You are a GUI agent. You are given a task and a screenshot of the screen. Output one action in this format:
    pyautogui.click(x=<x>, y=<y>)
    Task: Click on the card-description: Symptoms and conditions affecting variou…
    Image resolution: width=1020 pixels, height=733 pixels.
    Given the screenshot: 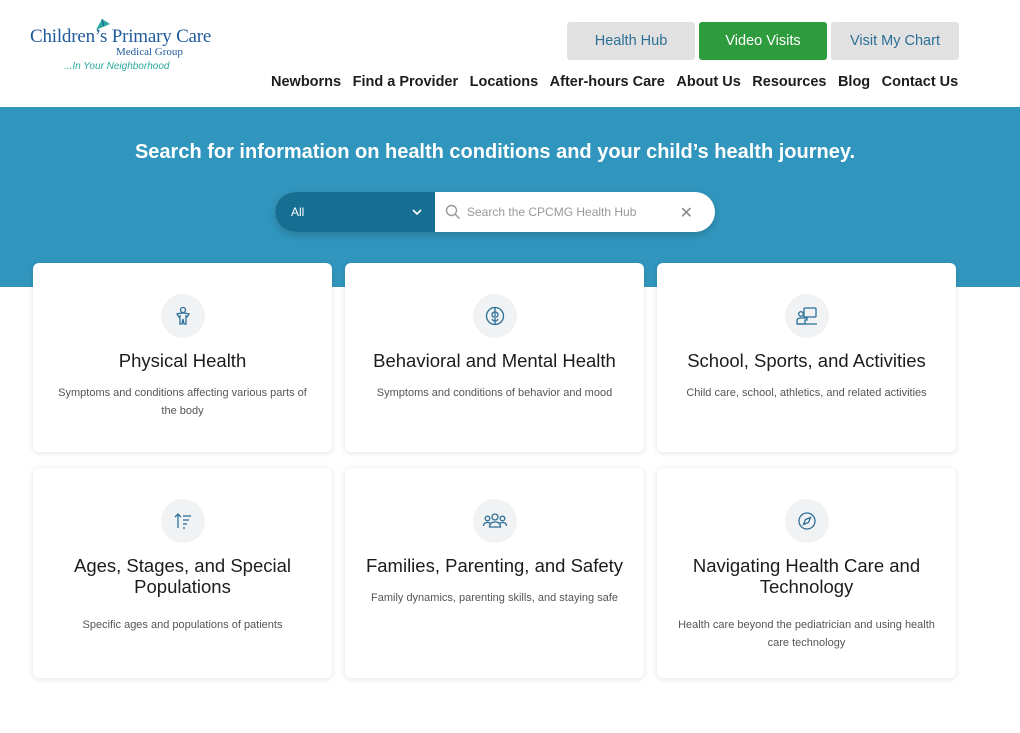 What is the action you would take?
    pyautogui.click(x=182, y=402)
    